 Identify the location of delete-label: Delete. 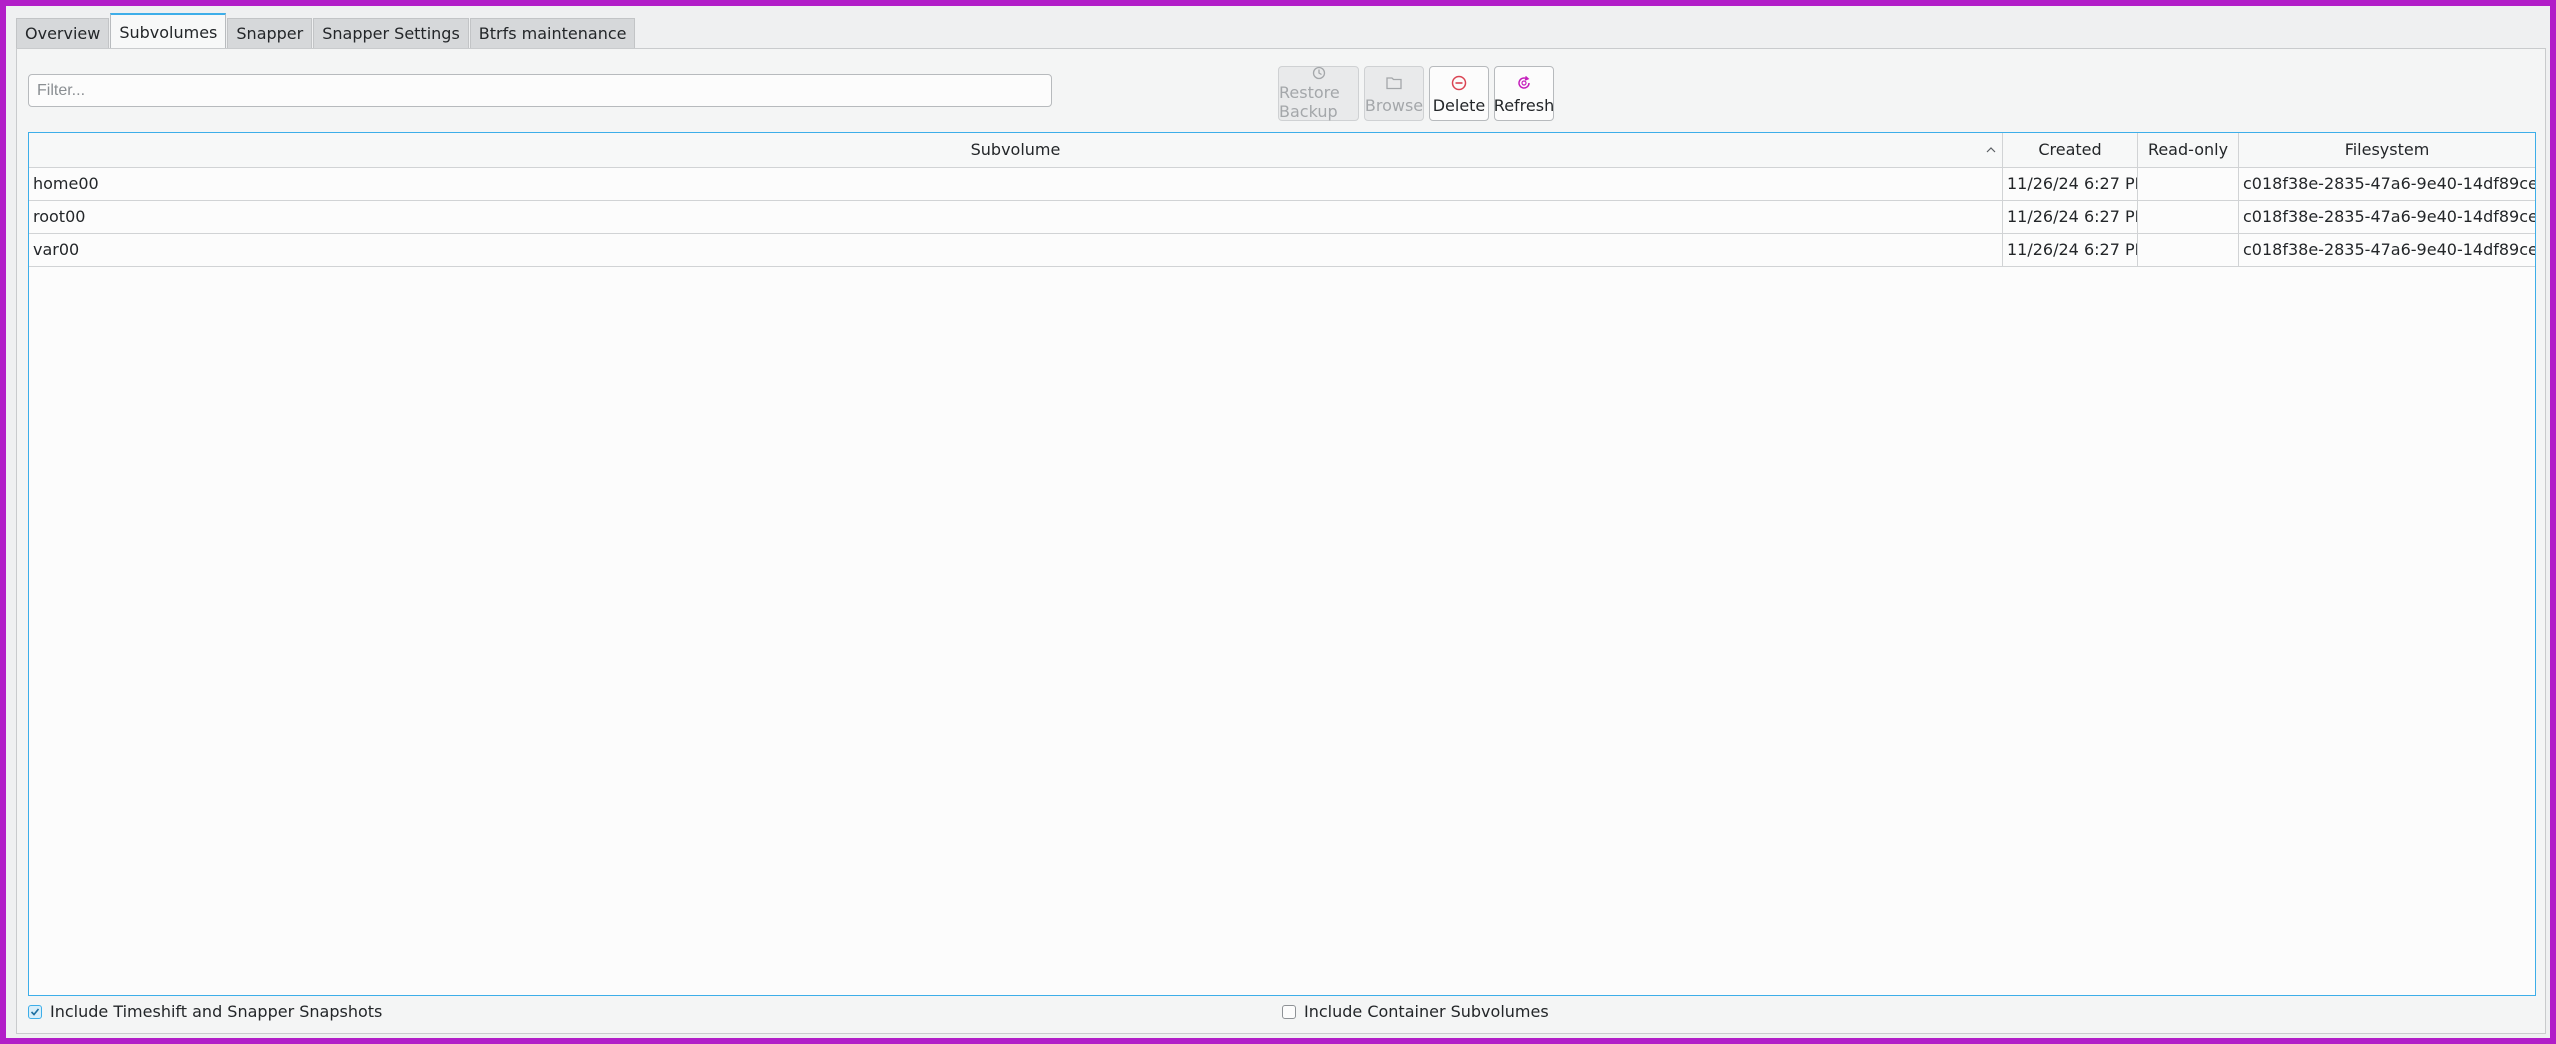
(1459, 105).